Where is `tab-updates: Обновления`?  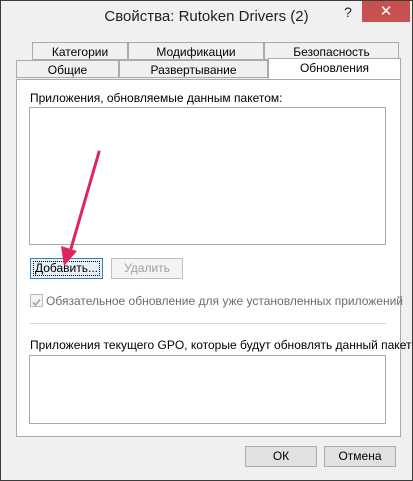
tab-updates: Обновления is located at coordinates (334, 68).